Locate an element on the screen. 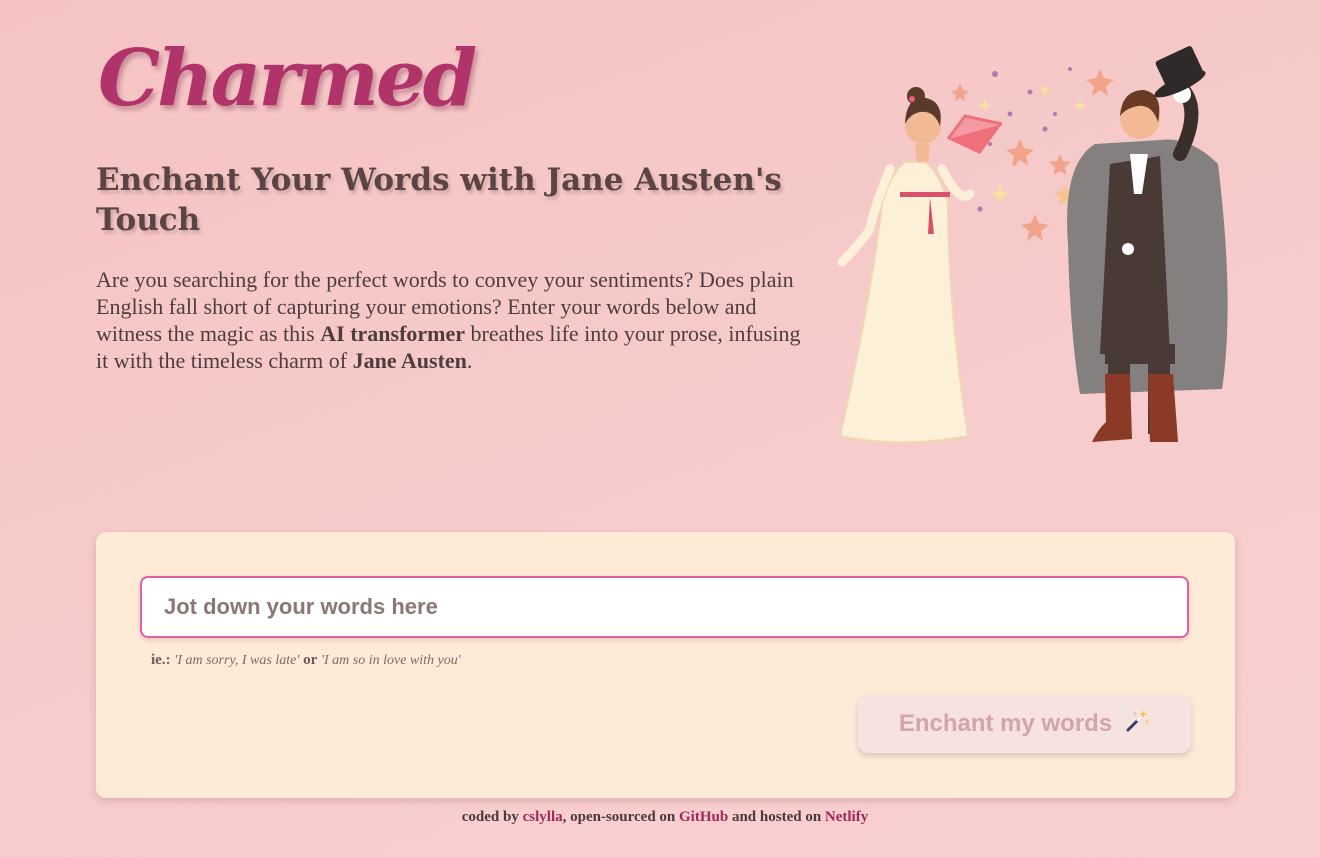 The height and width of the screenshot is (857, 1320). footer-text: , open-sourced on is located at coordinates (621, 817).